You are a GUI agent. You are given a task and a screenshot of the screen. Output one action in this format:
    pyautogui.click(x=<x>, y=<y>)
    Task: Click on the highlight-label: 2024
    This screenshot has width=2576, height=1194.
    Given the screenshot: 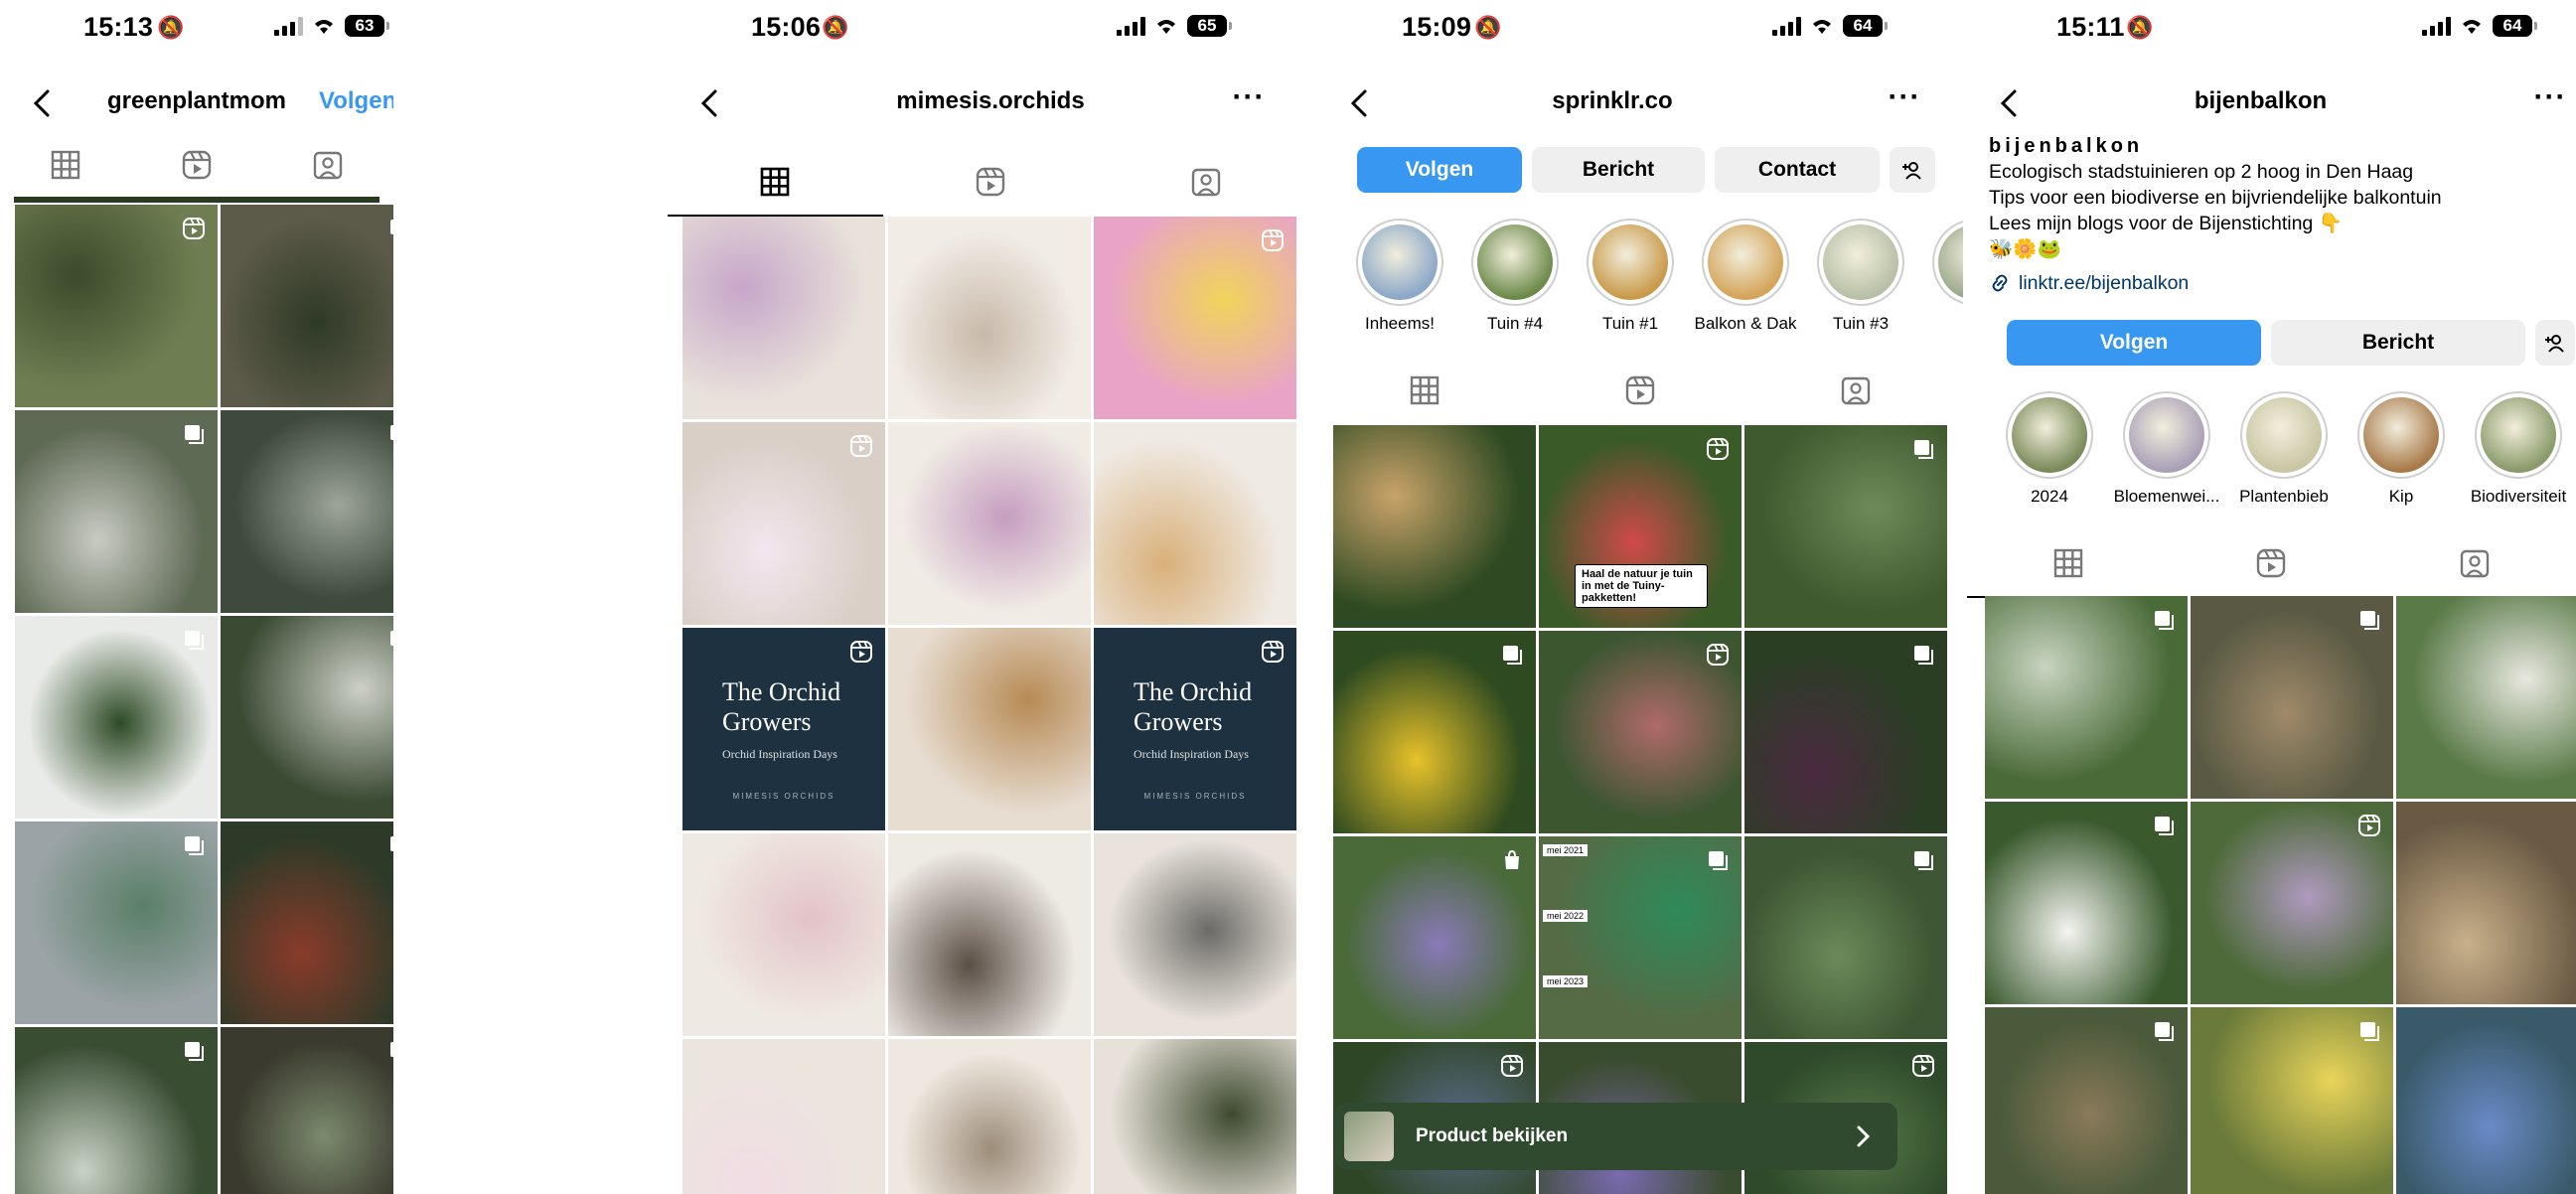 What is the action you would take?
    pyautogui.click(x=2050, y=496)
    